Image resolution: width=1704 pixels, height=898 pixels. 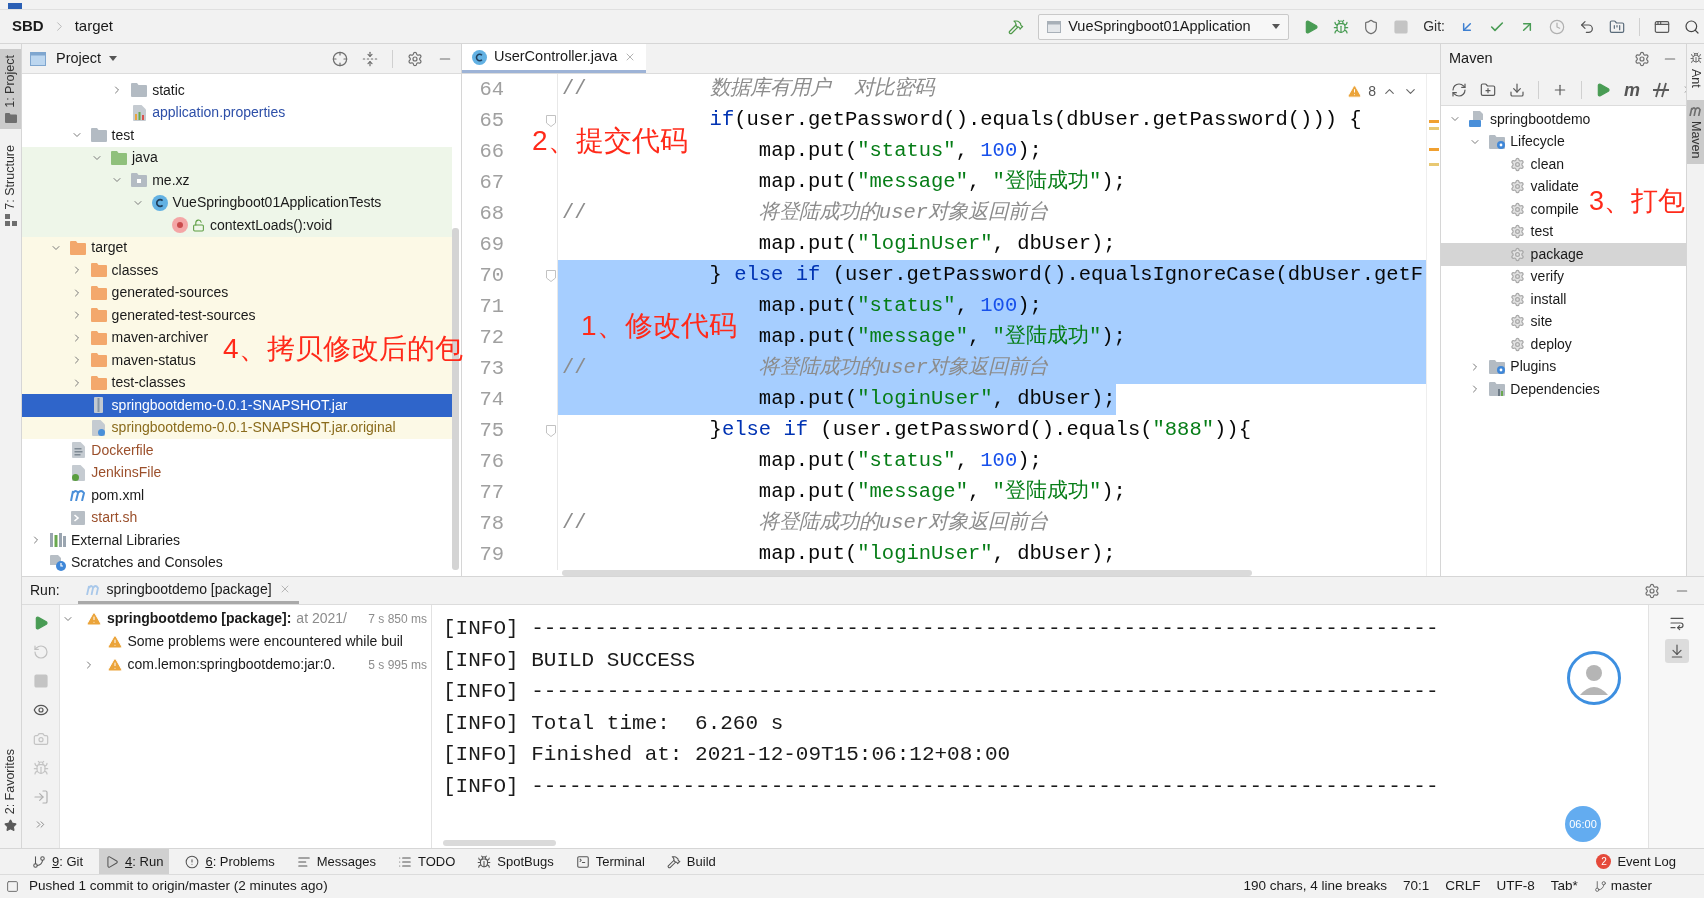 What do you see at coordinates (124, 157) in the screenshot?
I see `tree-item: java` at bounding box center [124, 157].